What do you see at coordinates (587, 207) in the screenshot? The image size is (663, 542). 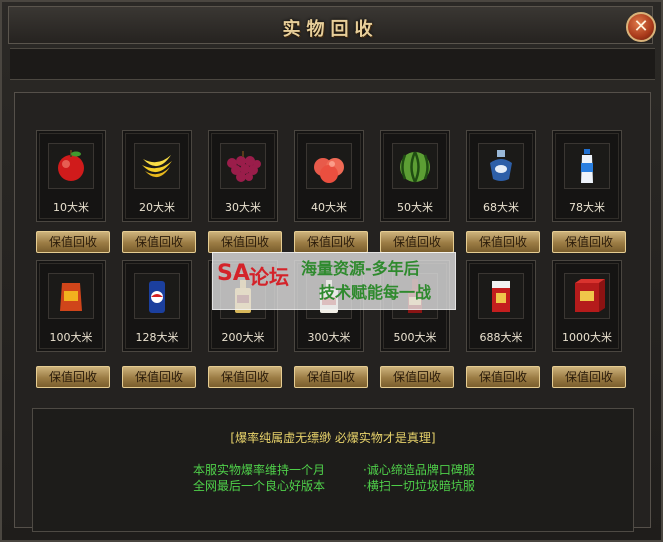 I see `item-price: 78大米` at bounding box center [587, 207].